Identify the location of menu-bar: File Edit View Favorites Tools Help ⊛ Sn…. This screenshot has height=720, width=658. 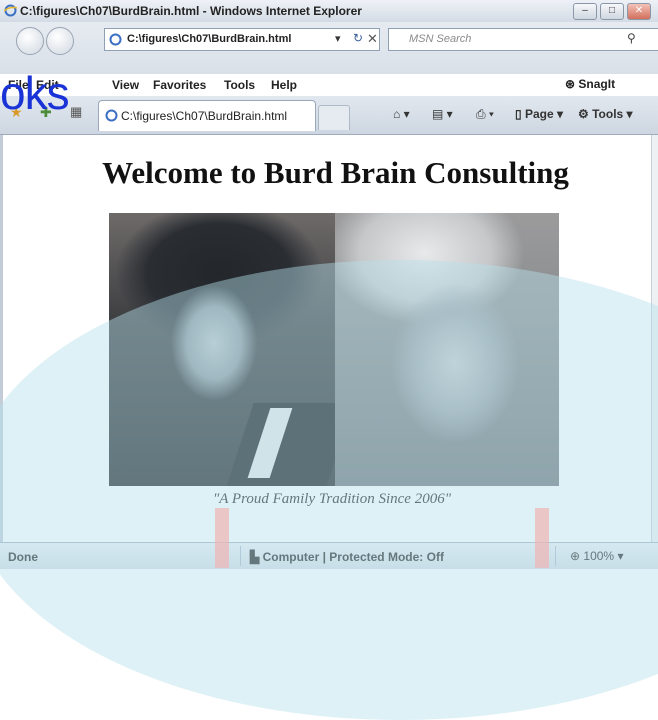
(329, 85).